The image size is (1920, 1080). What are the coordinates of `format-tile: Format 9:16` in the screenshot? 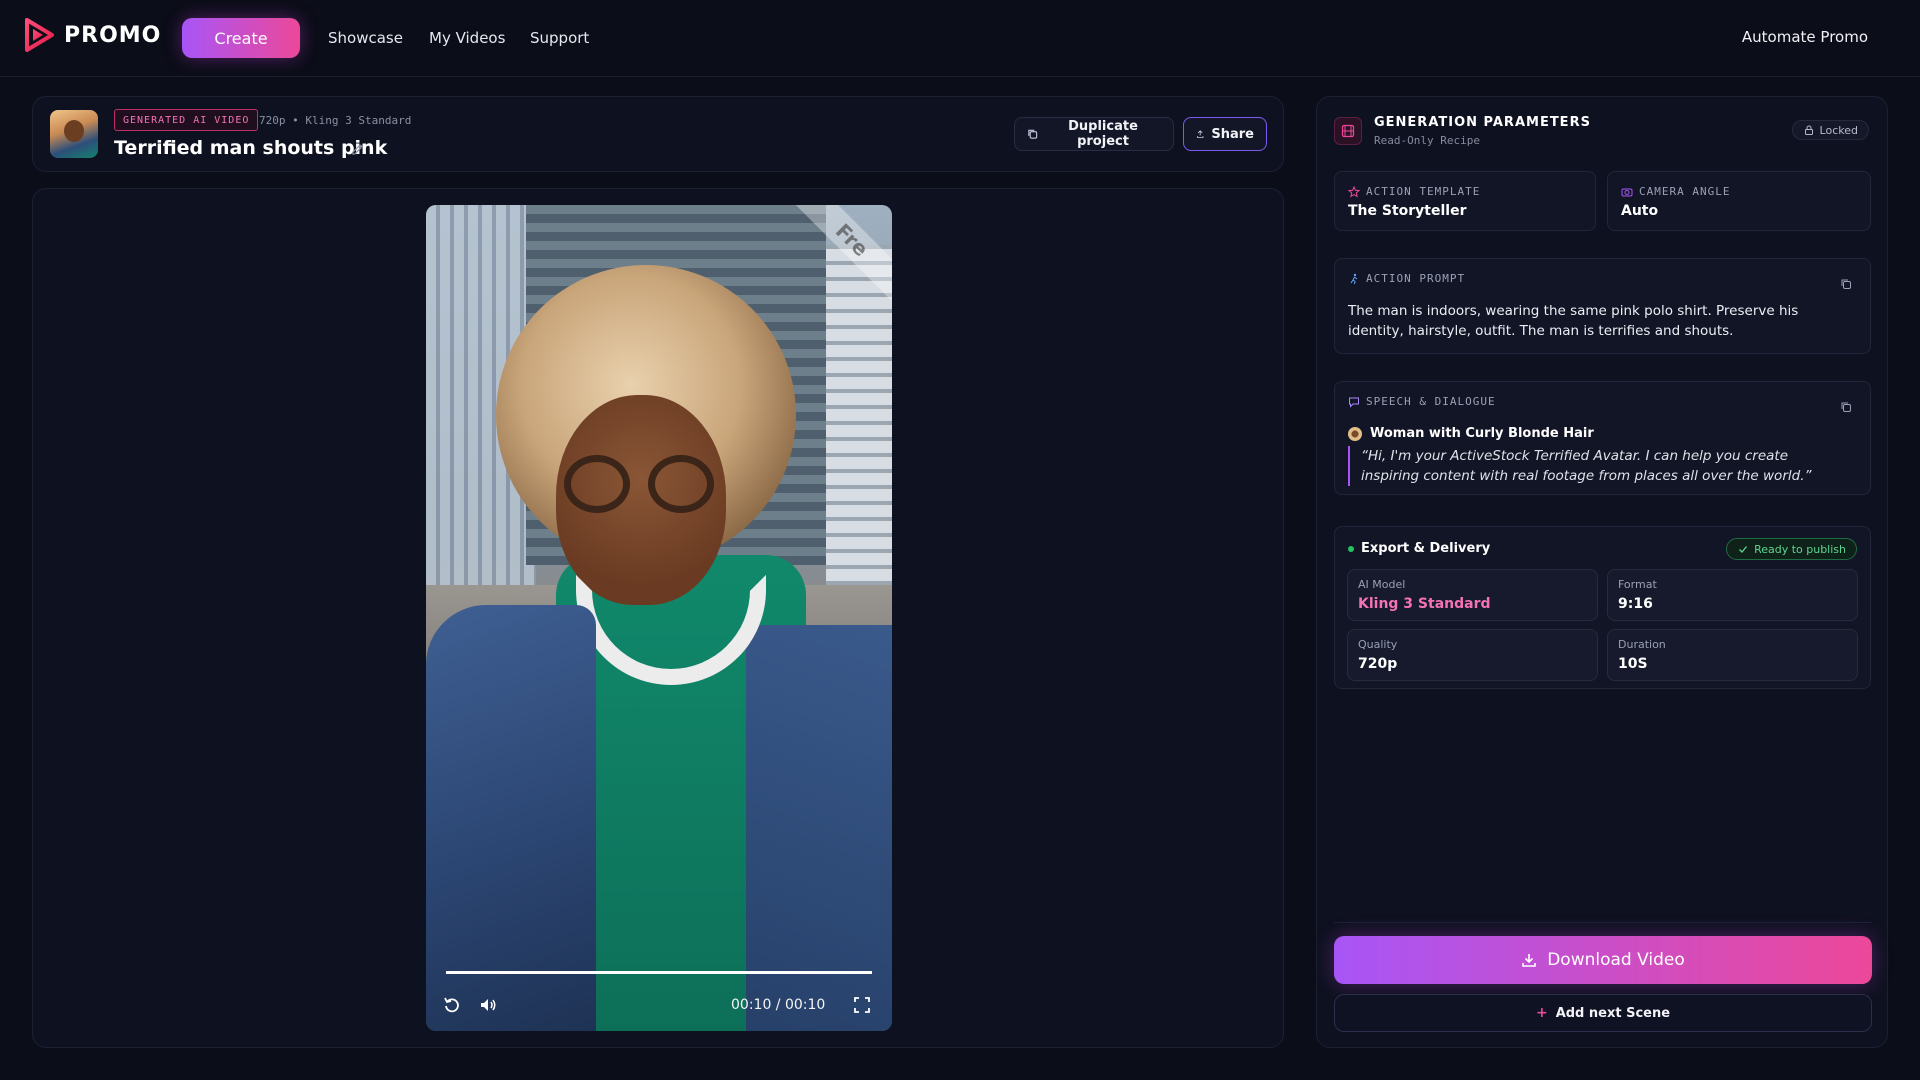 It's located at (1732, 595).